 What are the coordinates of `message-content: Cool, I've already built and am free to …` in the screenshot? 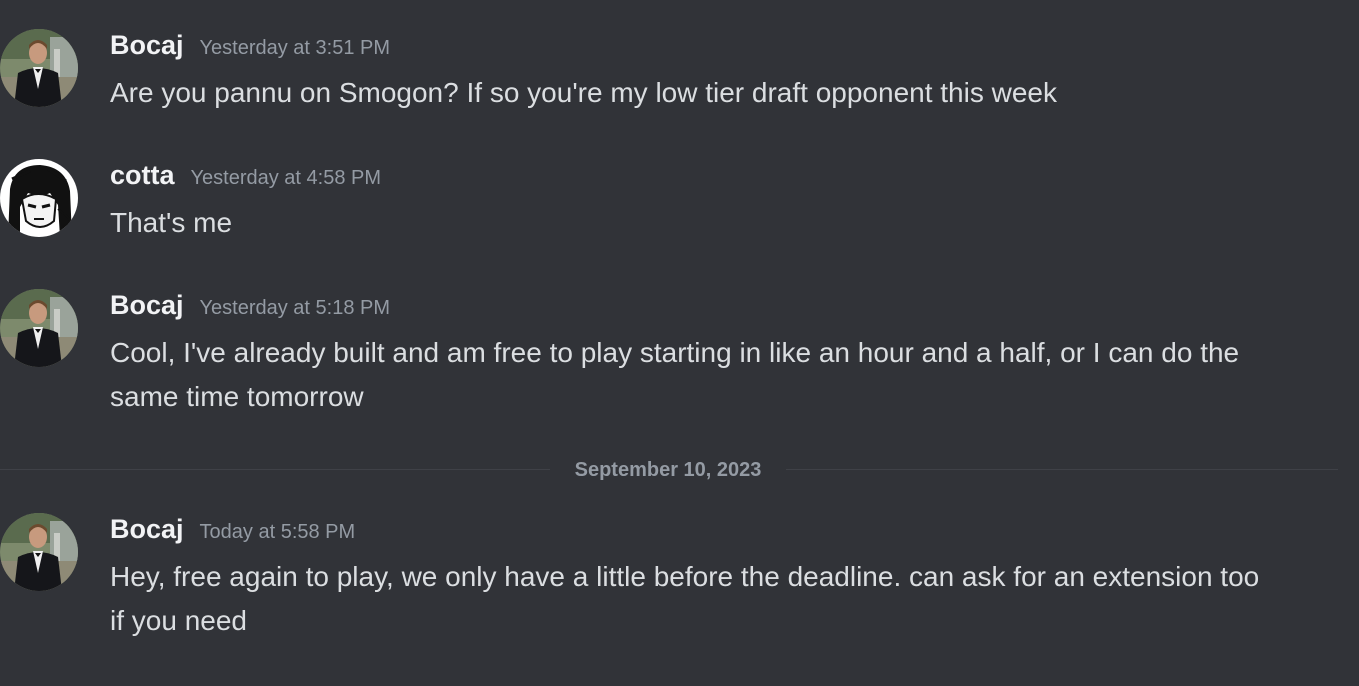 It's located at (675, 374).